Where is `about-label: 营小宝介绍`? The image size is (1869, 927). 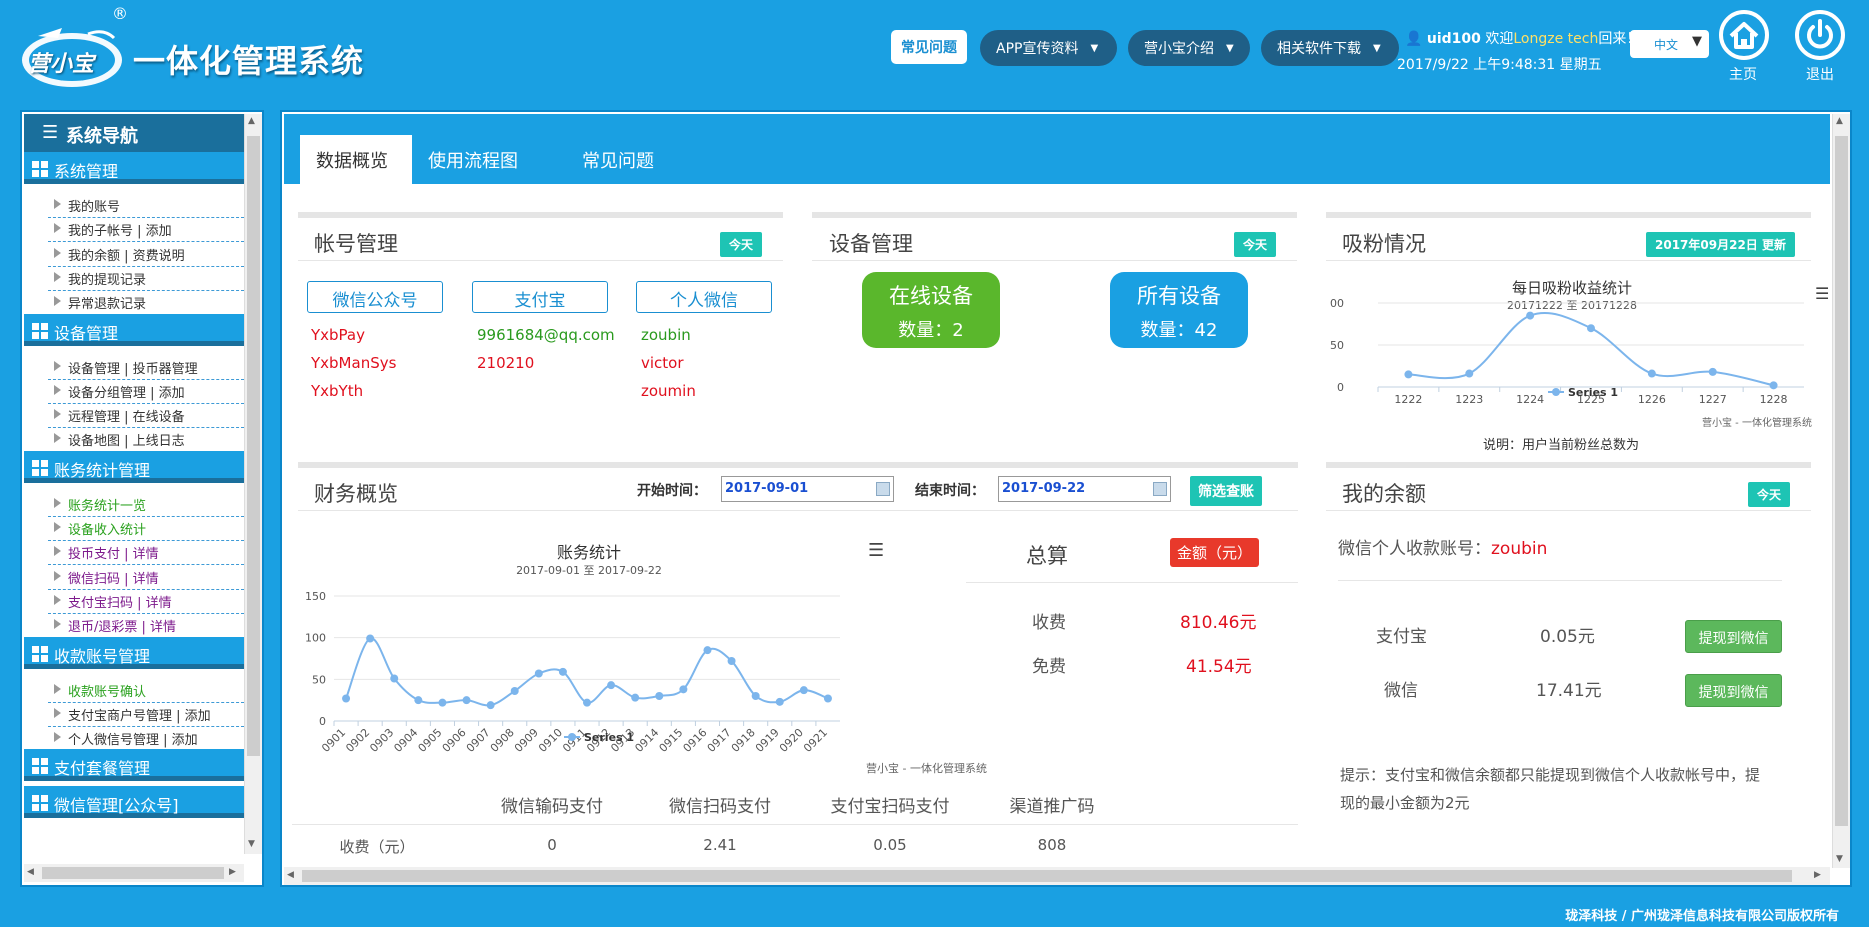 about-label: 营小宝介绍 is located at coordinates (1179, 49).